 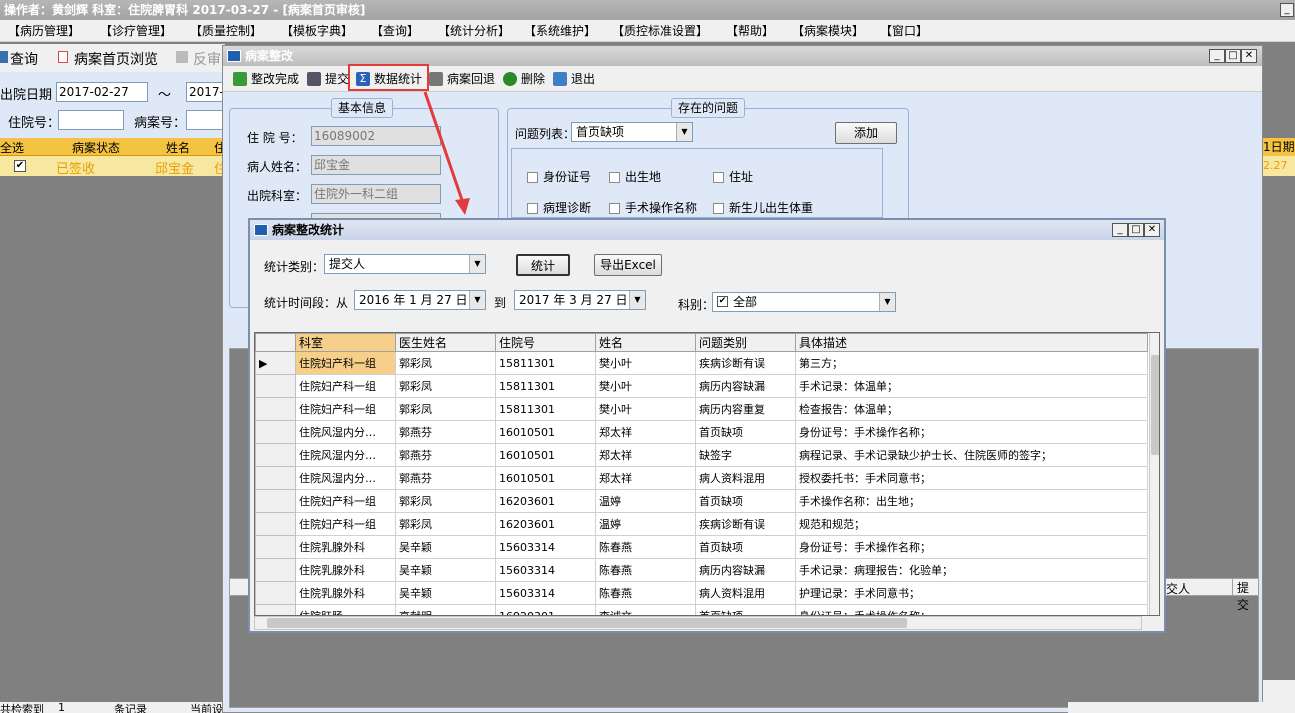 I want to click on row-header: ▶, so click(x=275, y=363).